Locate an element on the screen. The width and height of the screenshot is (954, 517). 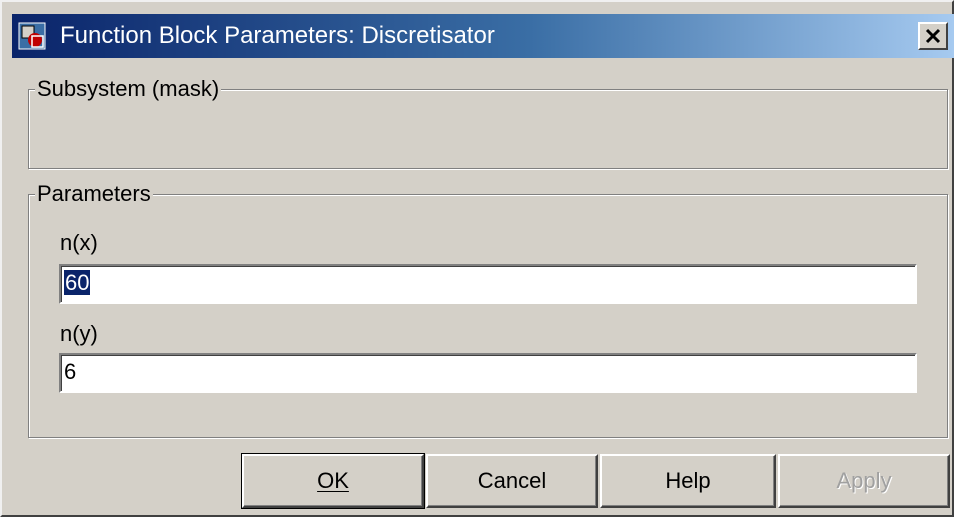
close-icon is located at coordinates (933, 36).